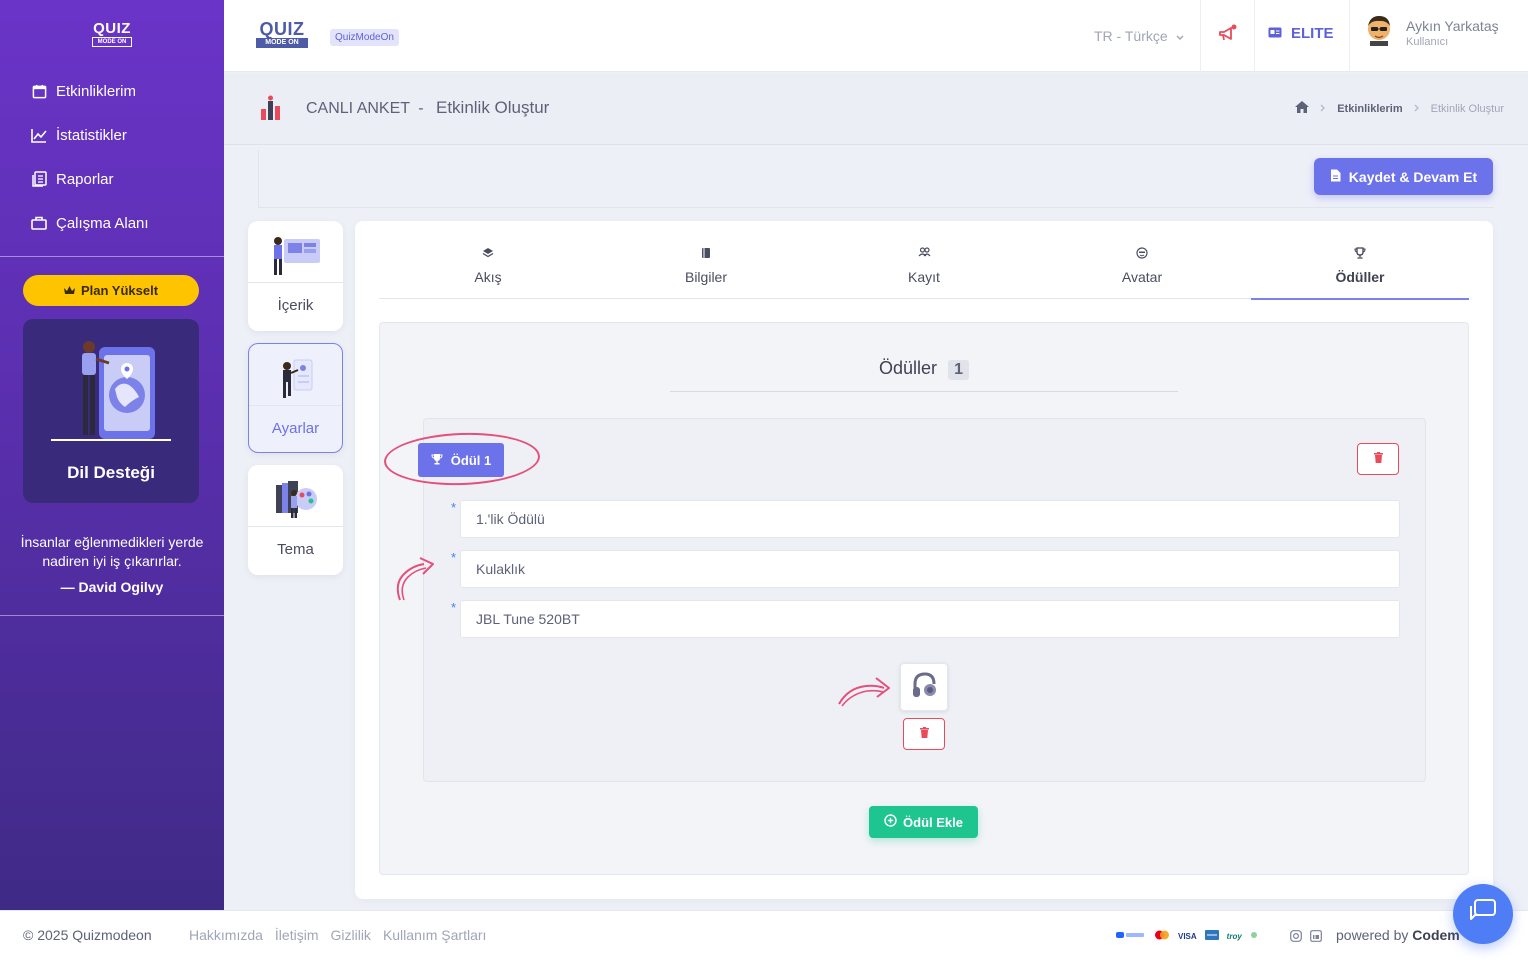  What do you see at coordinates (87, 935) in the screenshot?
I see `copyright: © 2025 Quizmodeon` at bounding box center [87, 935].